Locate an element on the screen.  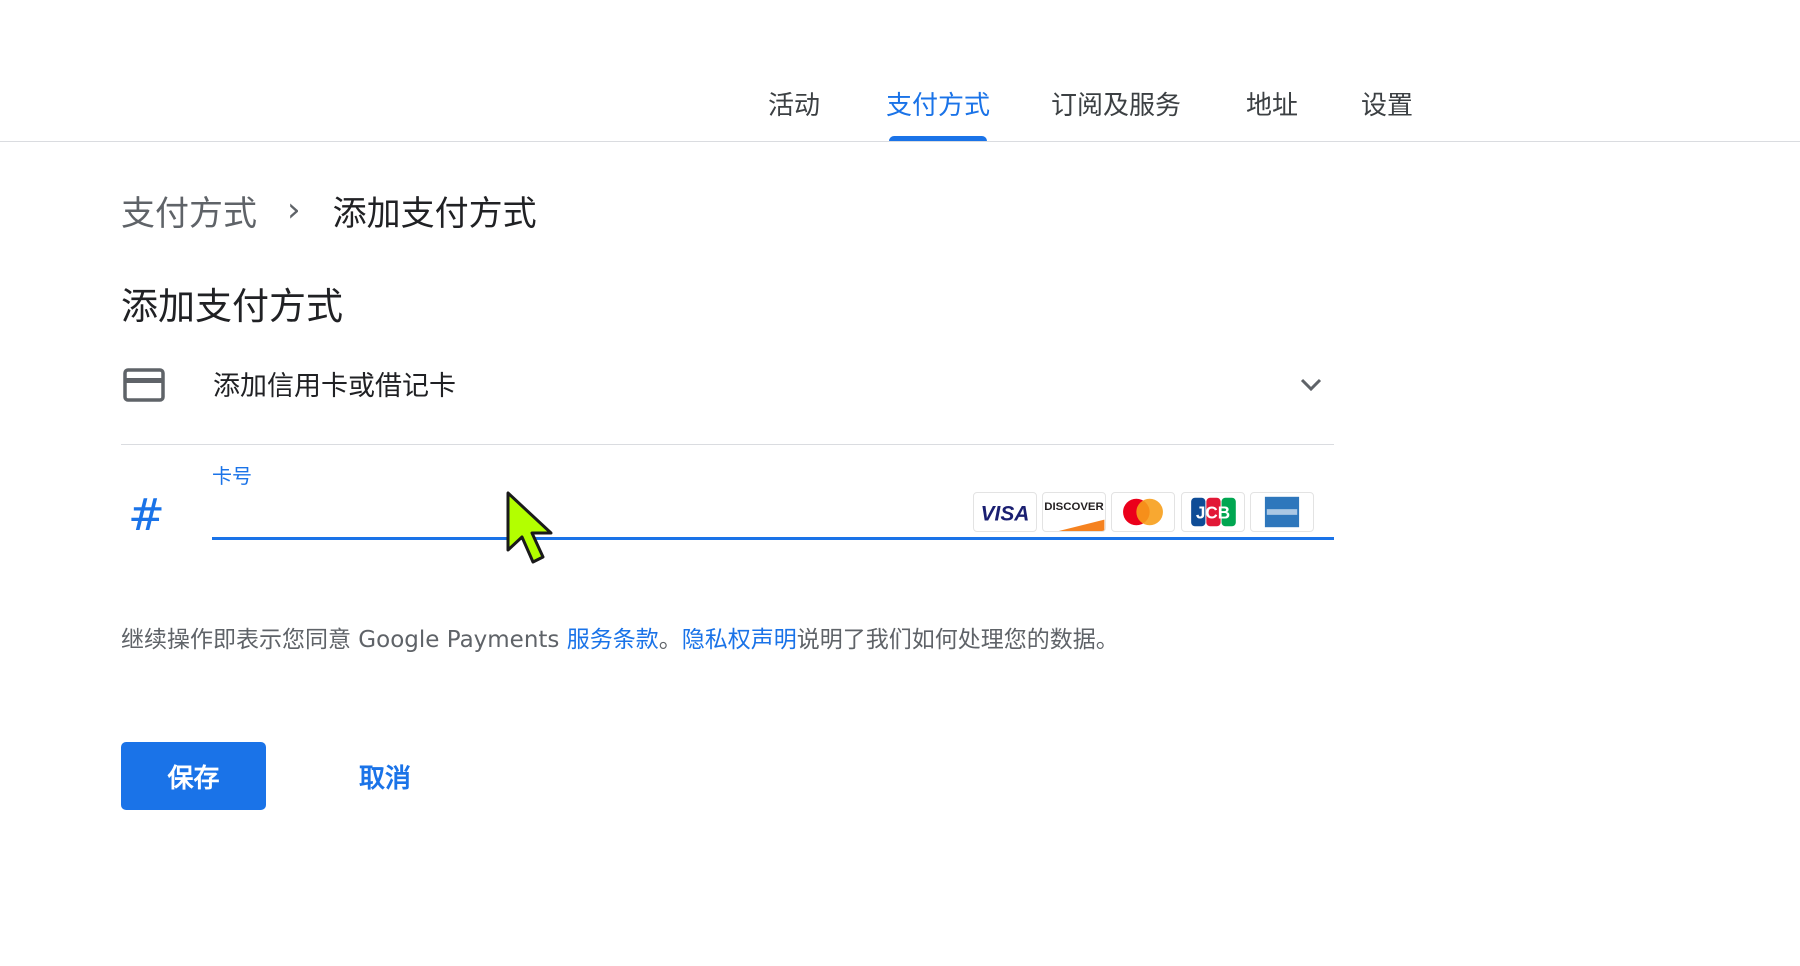
chevron-down-icon is located at coordinates (1311, 384).